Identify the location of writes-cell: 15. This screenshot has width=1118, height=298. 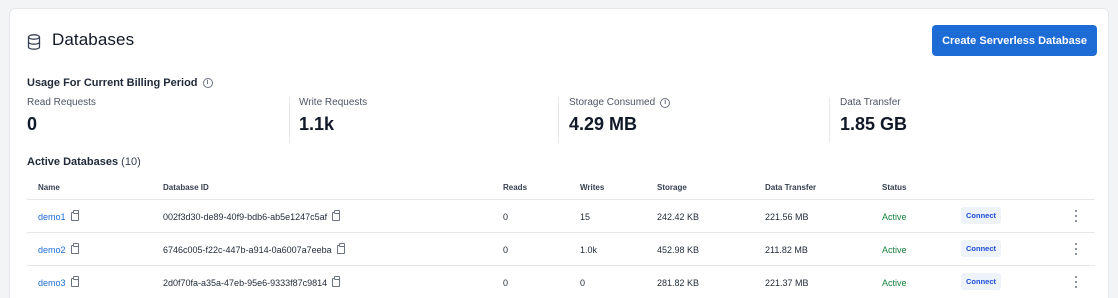
(585, 217).